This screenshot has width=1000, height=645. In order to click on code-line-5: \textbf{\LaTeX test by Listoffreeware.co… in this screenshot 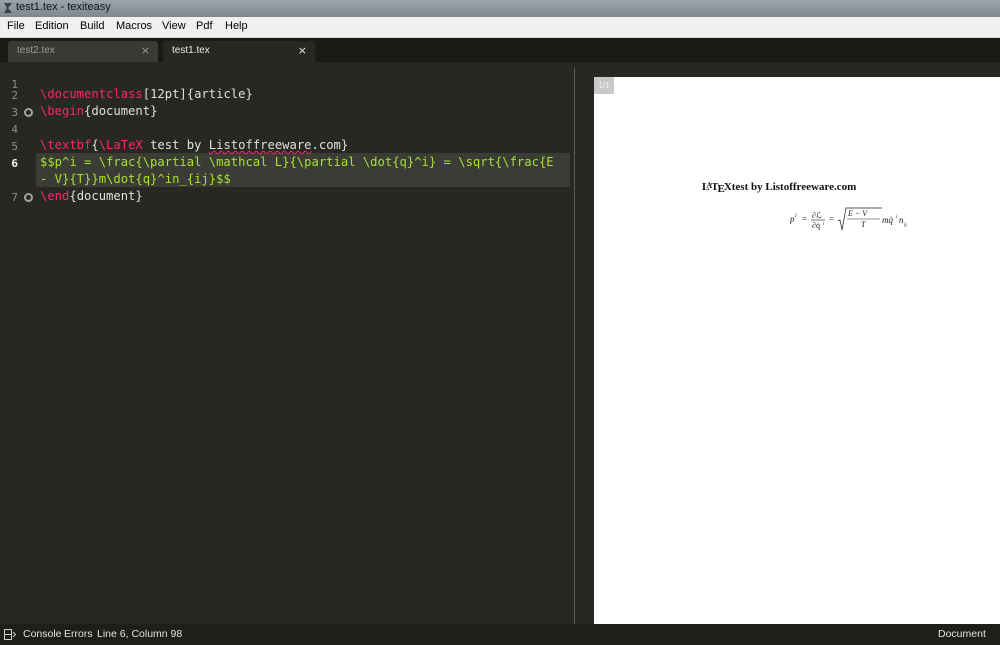, I will do `click(194, 145)`.